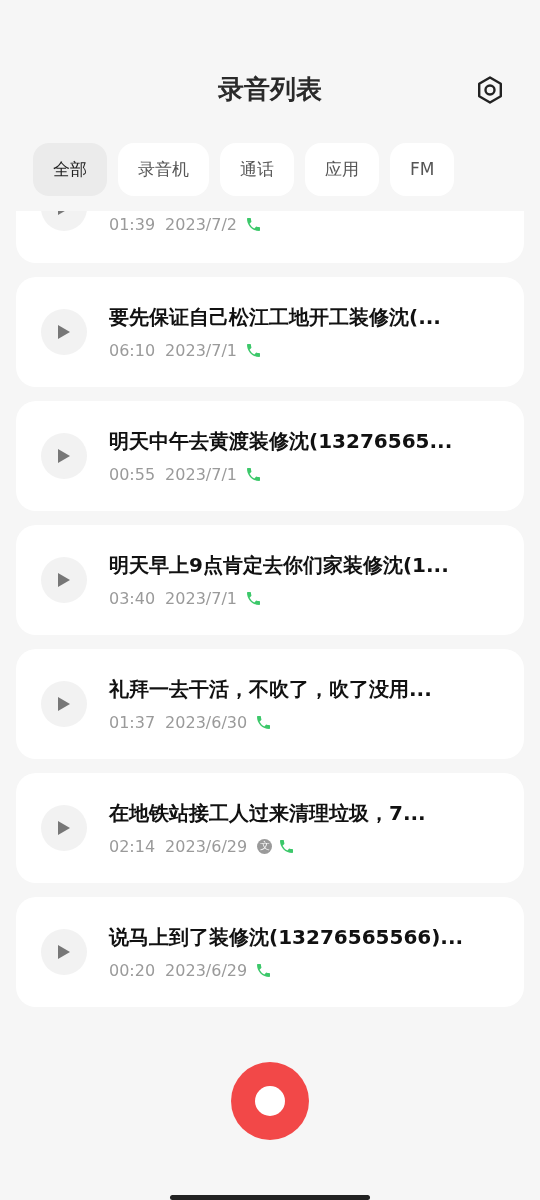  What do you see at coordinates (265, 846) in the screenshot?
I see `transcript-badge: 文` at bounding box center [265, 846].